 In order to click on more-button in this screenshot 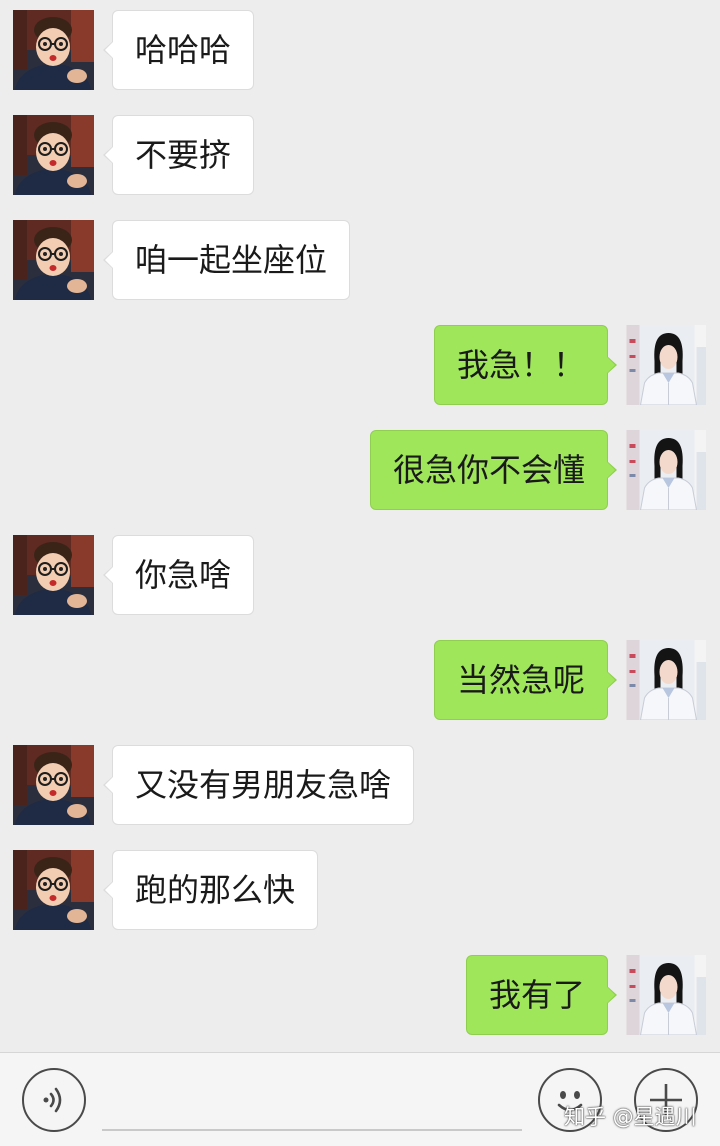, I will do `click(666, 1100)`.